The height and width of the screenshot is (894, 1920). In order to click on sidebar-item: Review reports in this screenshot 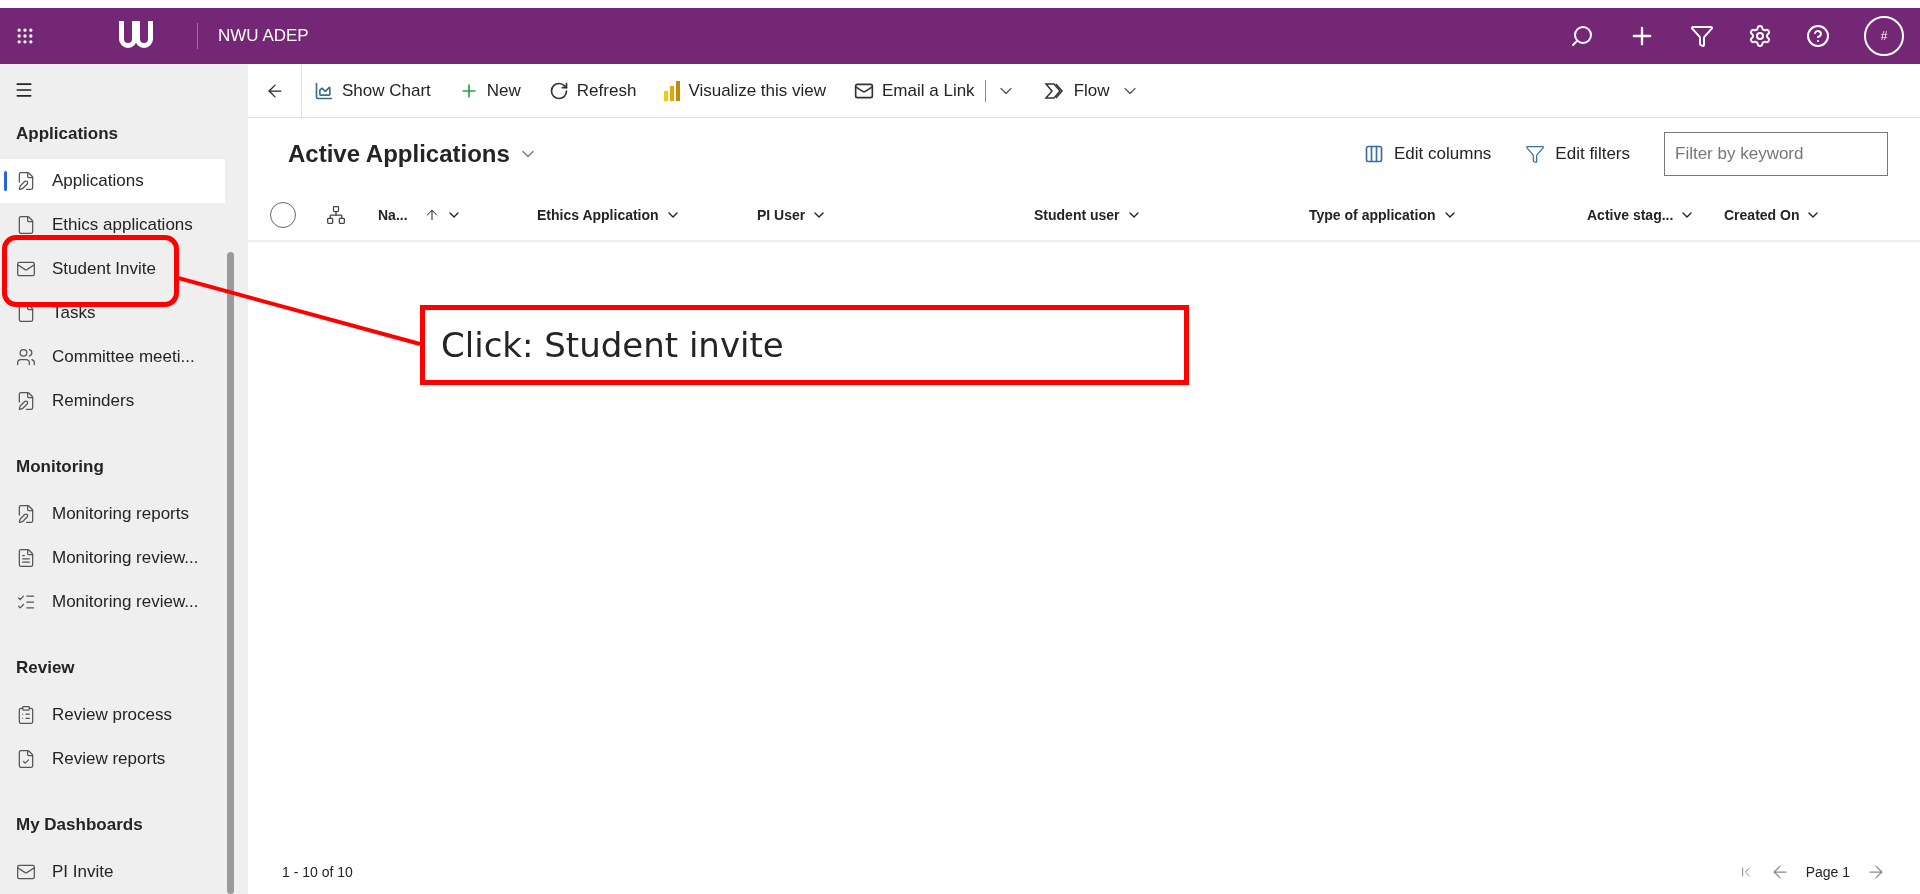, I will do `click(112, 759)`.